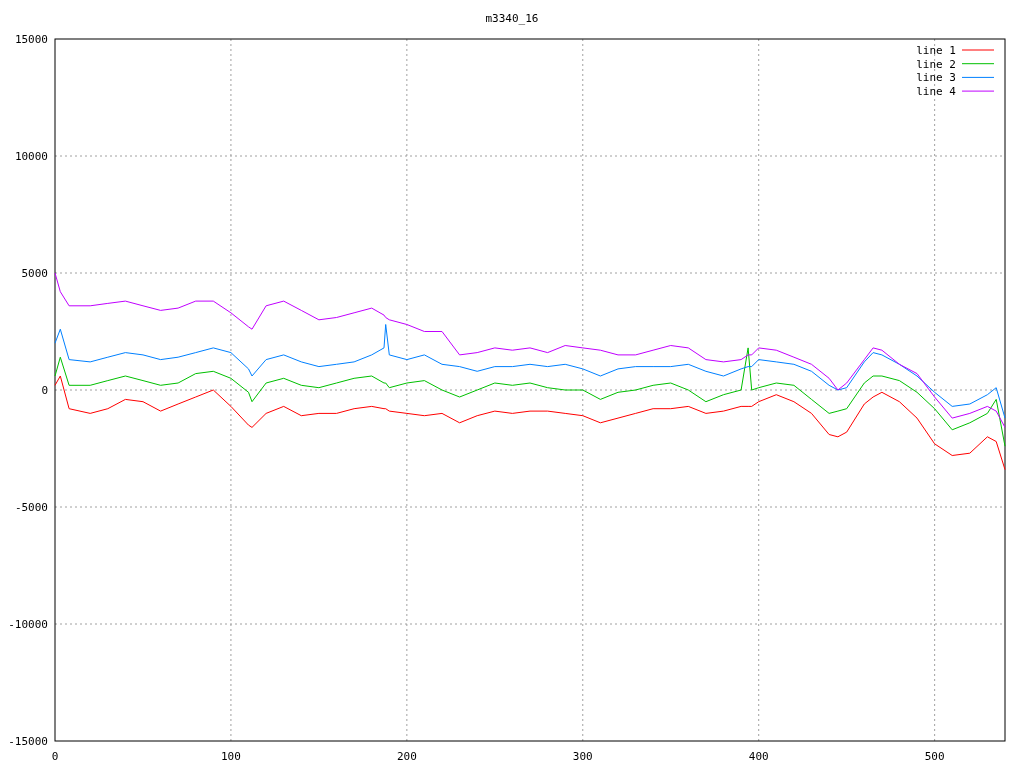 The width and height of the screenshot is (1024, 768). I want to click on legend-label: line 4, so click(936, 92).